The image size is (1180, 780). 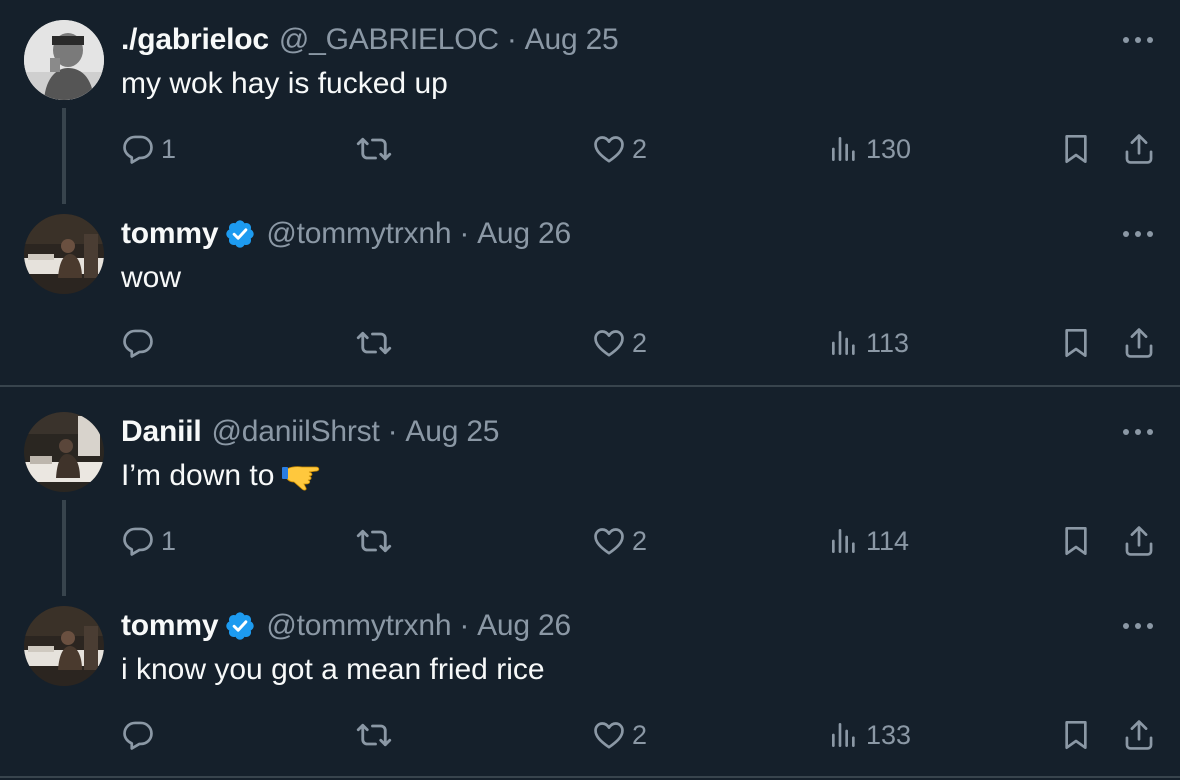 I want to click on retweet-button, so click(x=374, y=735).